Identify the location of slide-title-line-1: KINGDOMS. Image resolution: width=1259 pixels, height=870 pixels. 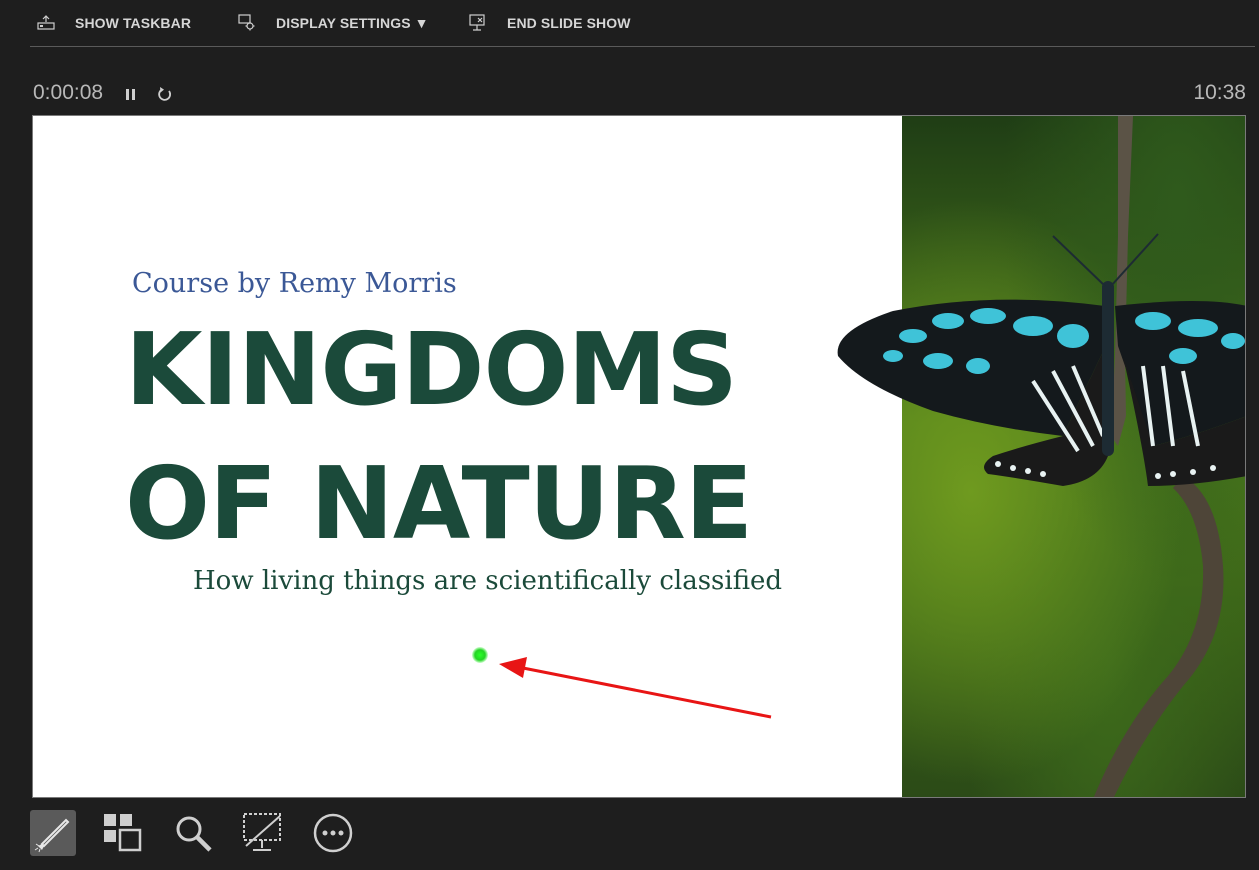
(431, 369).